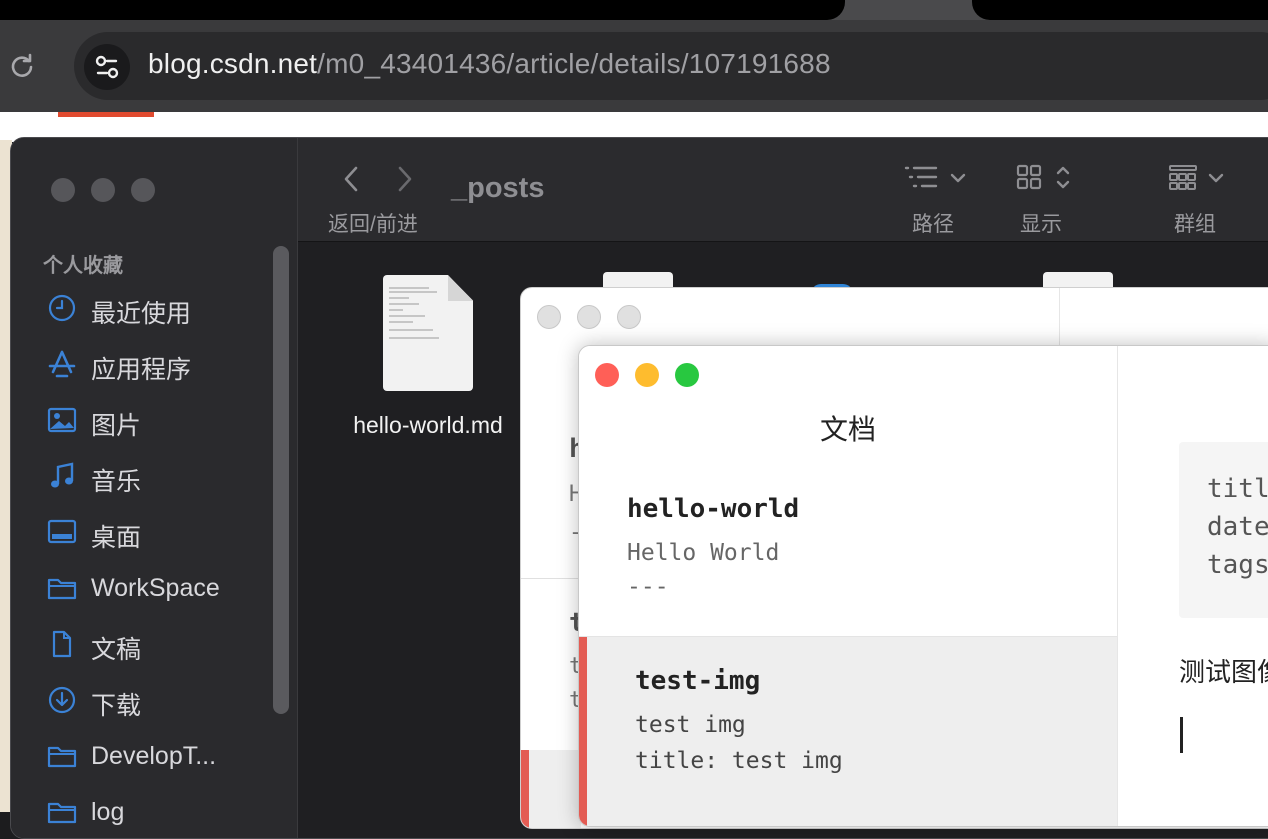 Image resolution: width=1268 pixels, height=839 pixels. What do you see at coordinates (1223, 670) in the screenshot?
I see `body-paragraph: 测试图像` at bounding box center [1223, 670].